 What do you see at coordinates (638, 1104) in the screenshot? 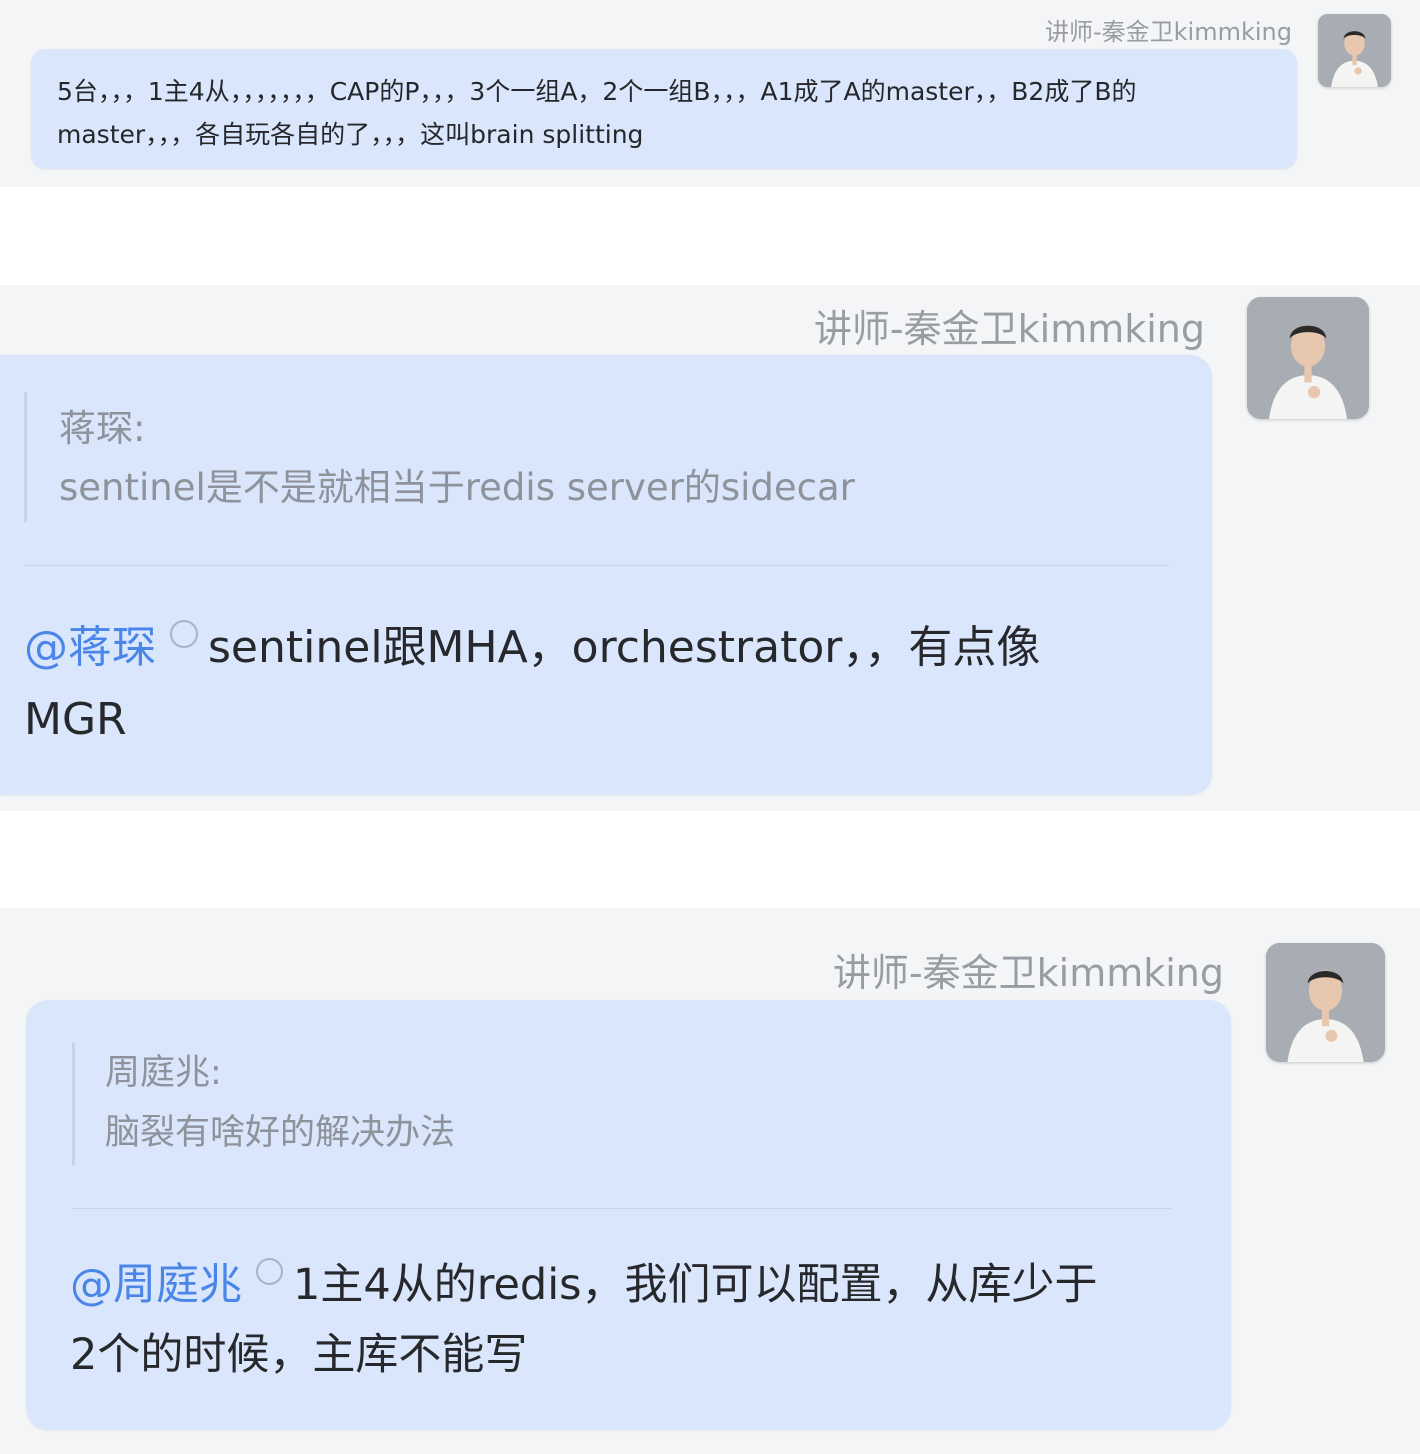
I see `quoted-message: 周庭兆: 脑裂有啥好的解决办法` at bounding box center [638, 1104].